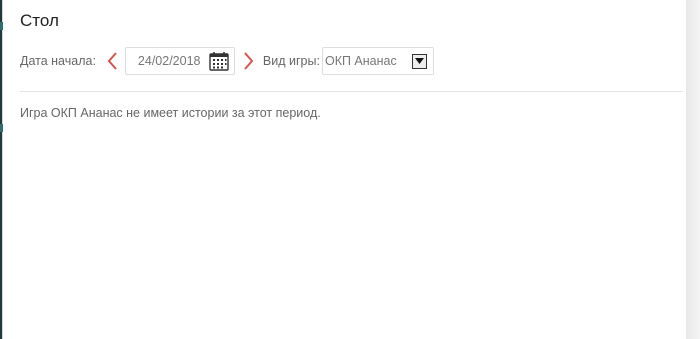 Image resolution: width=700 pixels, height=339 pixels. I want to click on chevron-left-icon, so click(112, 61).